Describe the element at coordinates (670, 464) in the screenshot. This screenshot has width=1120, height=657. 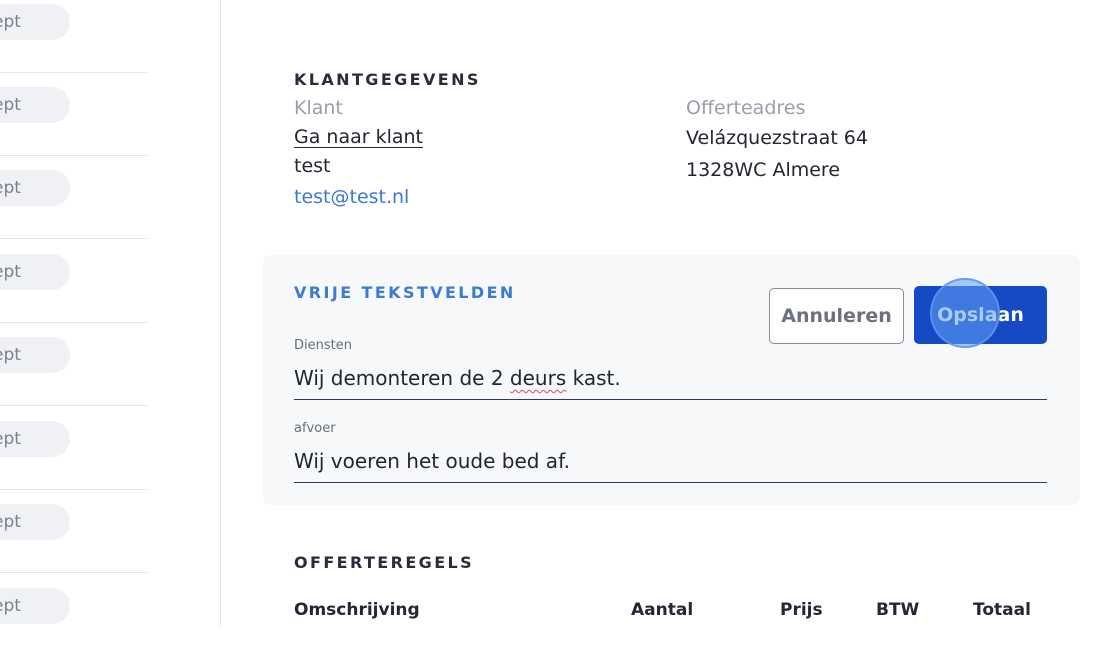
I see `disposal-text-field: Wij voeren het oude bed af.` at that location.